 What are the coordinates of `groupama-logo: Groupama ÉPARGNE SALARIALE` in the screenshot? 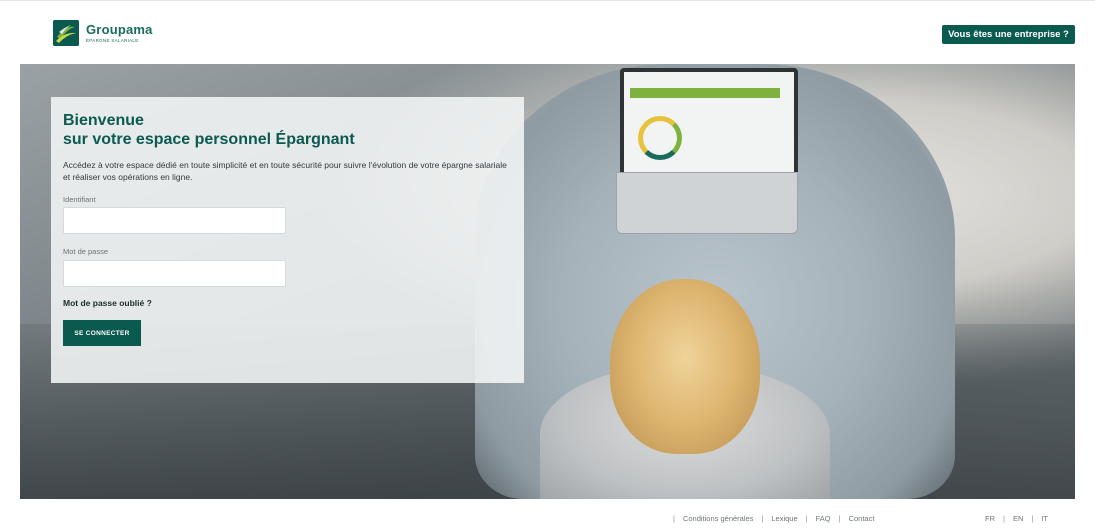 It's located at (103, 33).